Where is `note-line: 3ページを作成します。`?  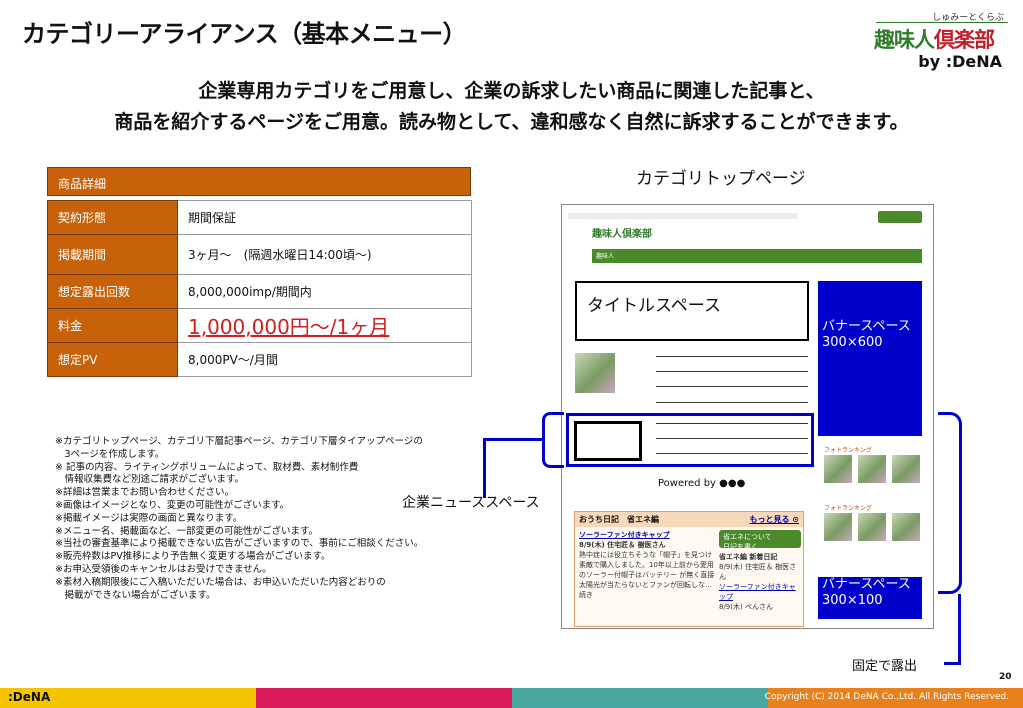
note-line: 3ページを作成します。 is located at coordinates (110, 454).